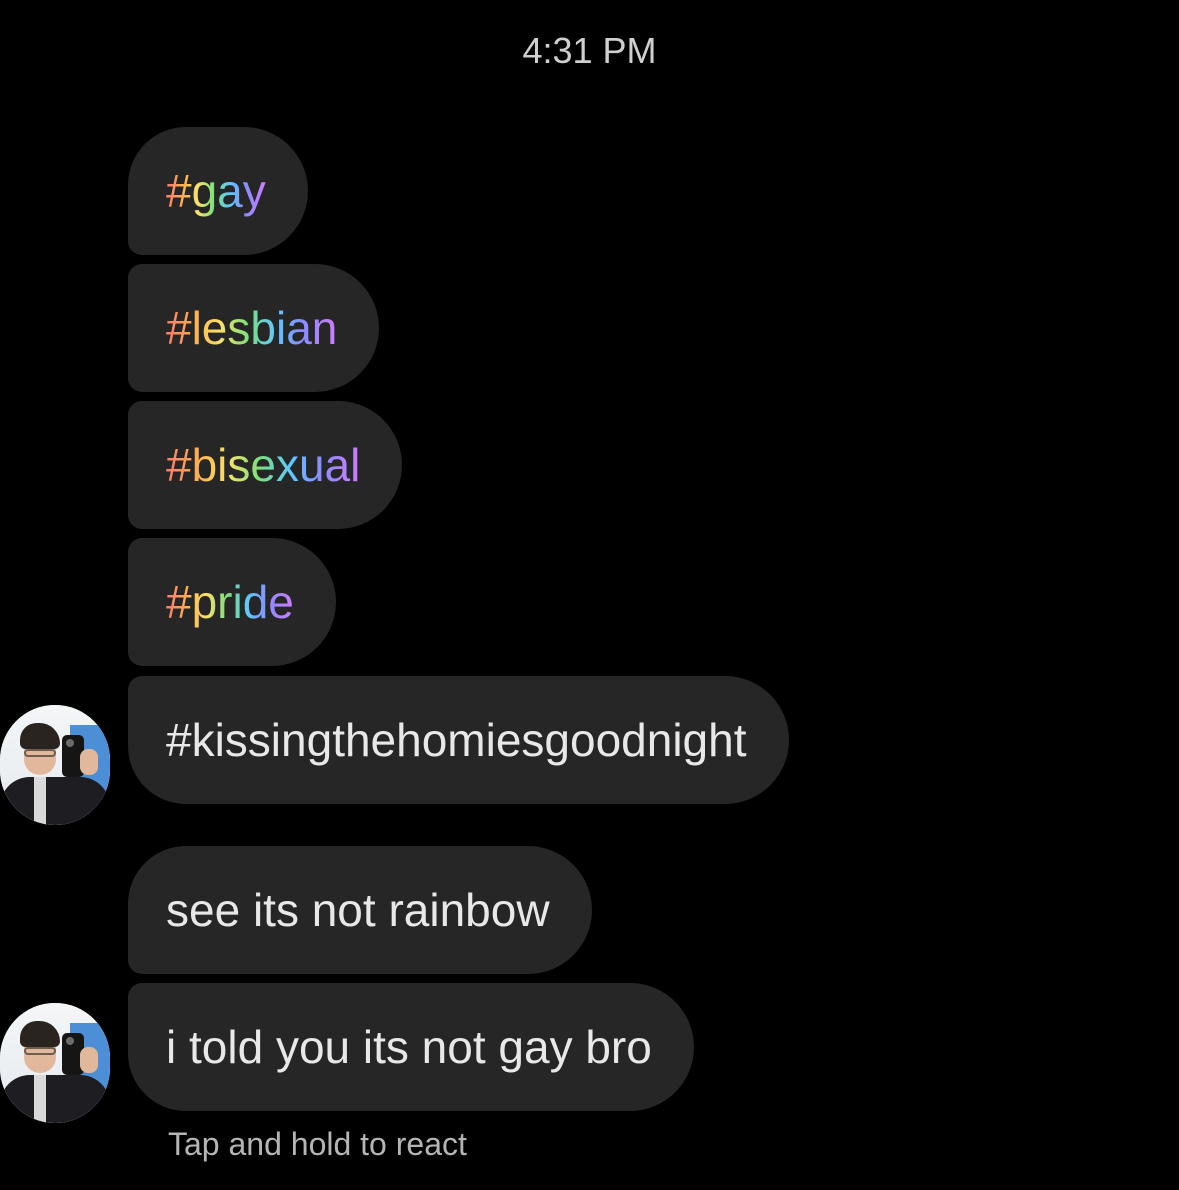  I want to click on message-text: #pride, so click(230, 602).